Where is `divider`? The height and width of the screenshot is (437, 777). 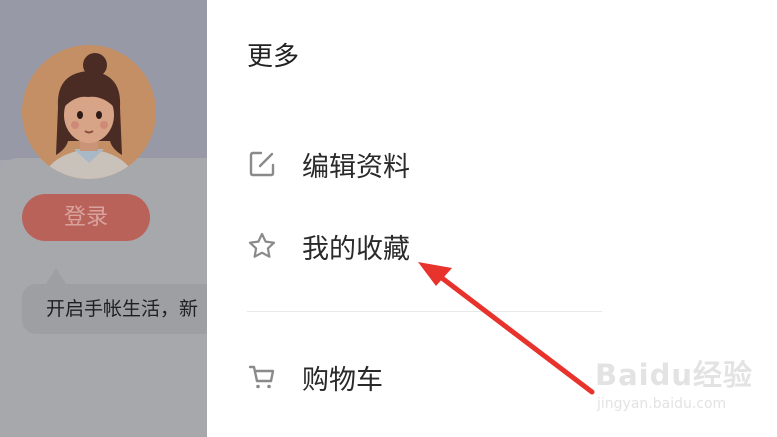 divider is located at coordinates (424, 311).